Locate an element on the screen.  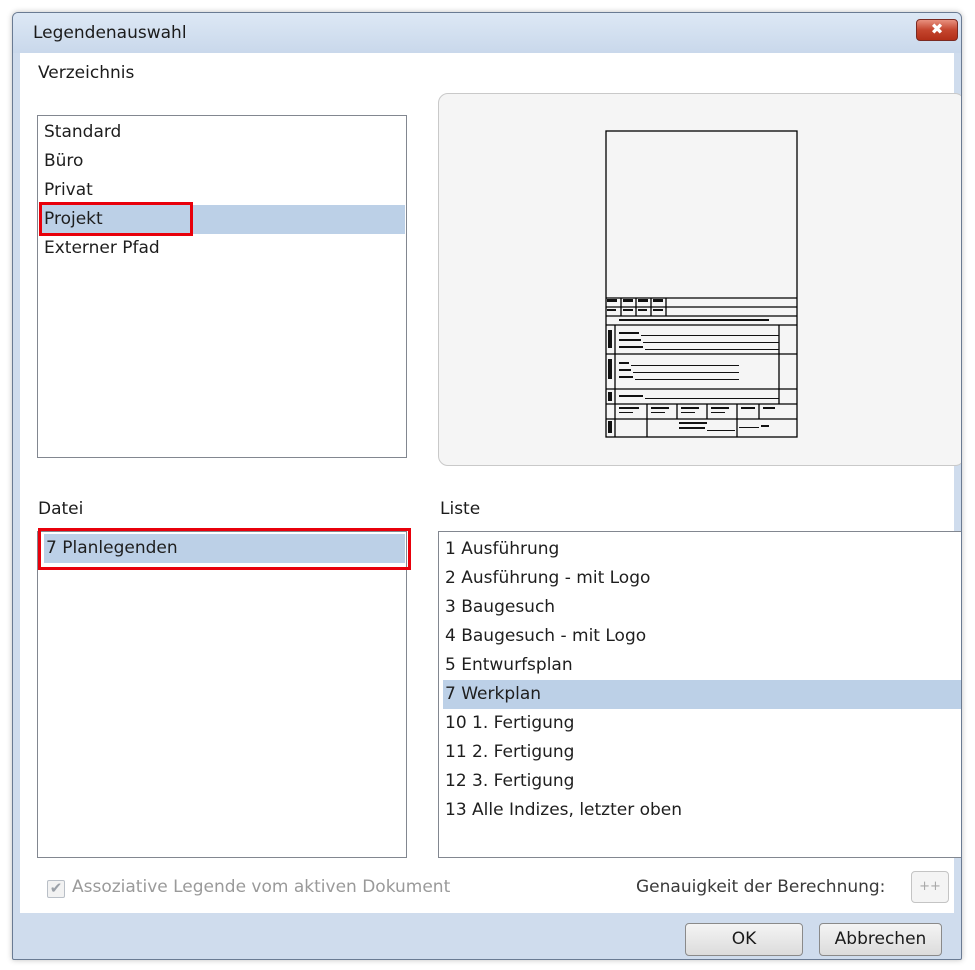
verzeichnis-item-privat: Privat is located at coordinates (223, 190).